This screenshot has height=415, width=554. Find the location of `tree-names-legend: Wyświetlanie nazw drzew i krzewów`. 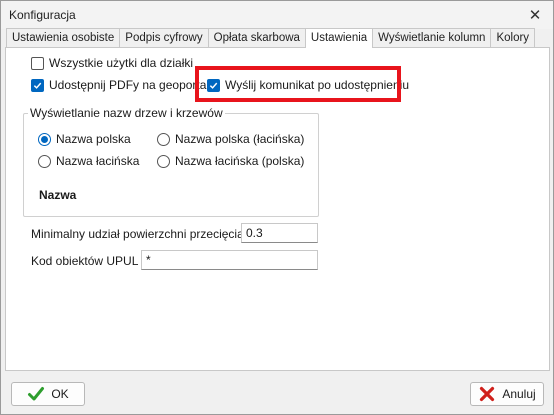

tree-names-legend: Wyświetlanie nazw drzew i krzewów is located at coordinates (126, 113).